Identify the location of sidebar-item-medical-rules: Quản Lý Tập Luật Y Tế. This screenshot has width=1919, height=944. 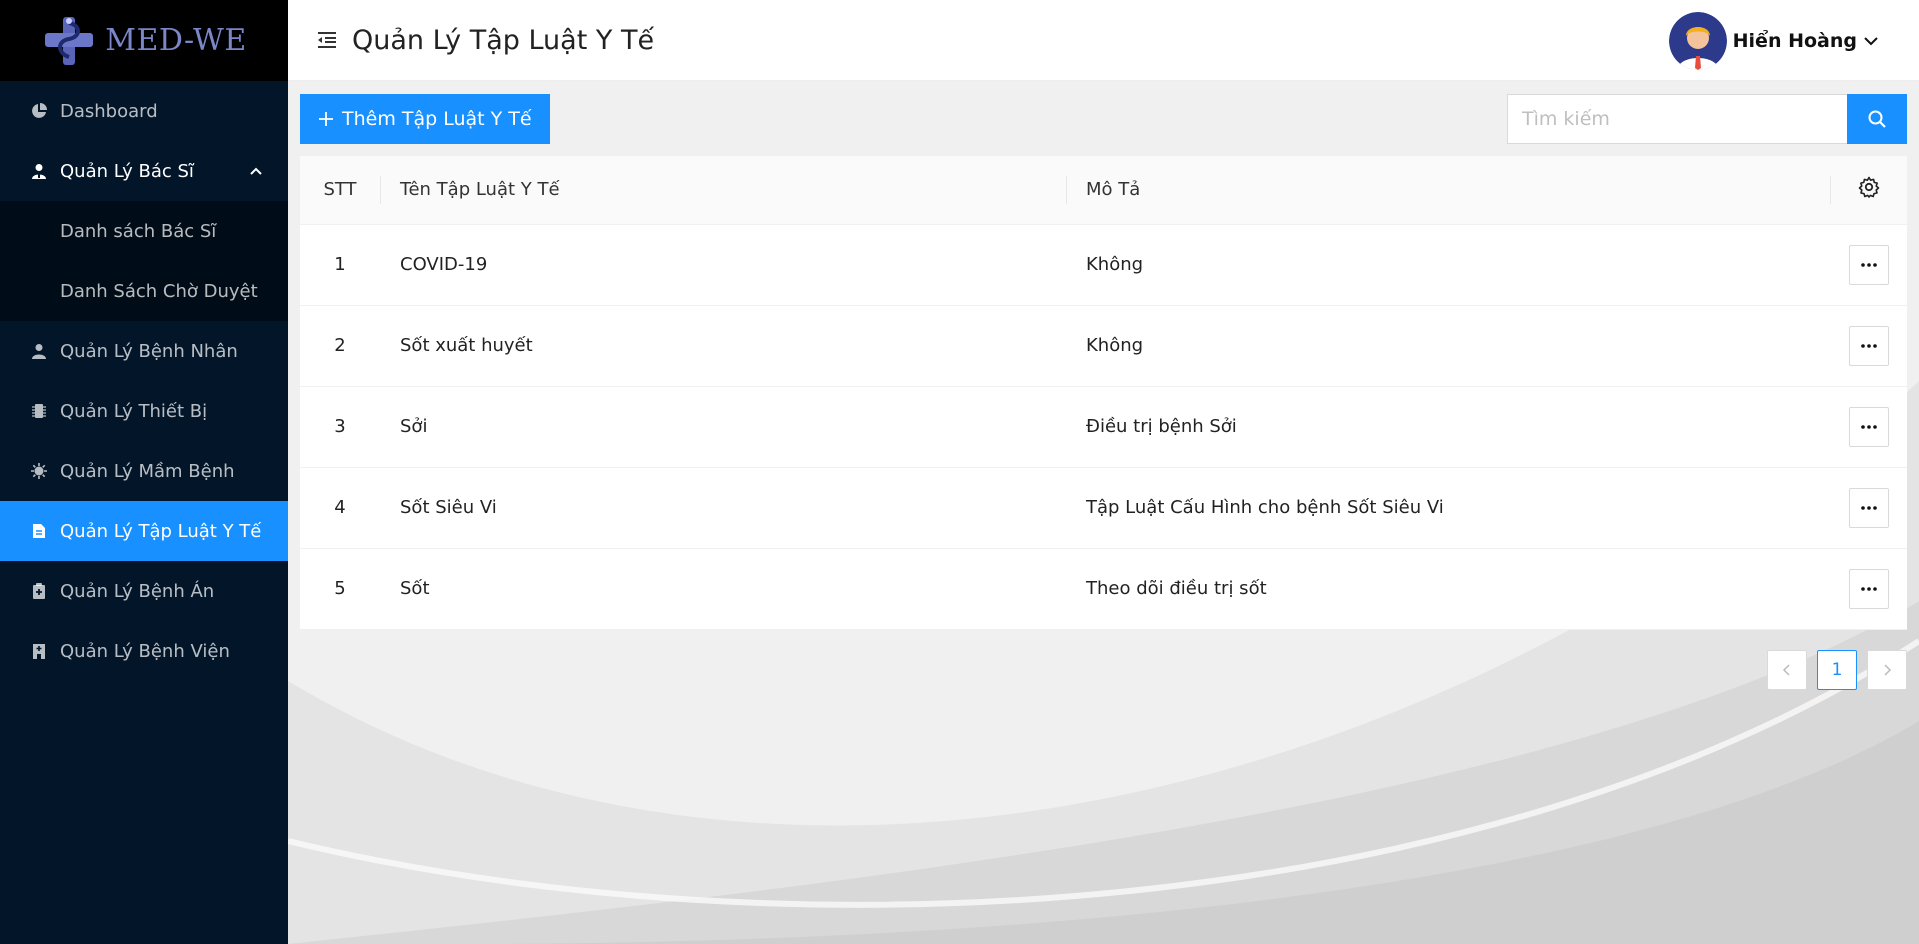
(144, 531).